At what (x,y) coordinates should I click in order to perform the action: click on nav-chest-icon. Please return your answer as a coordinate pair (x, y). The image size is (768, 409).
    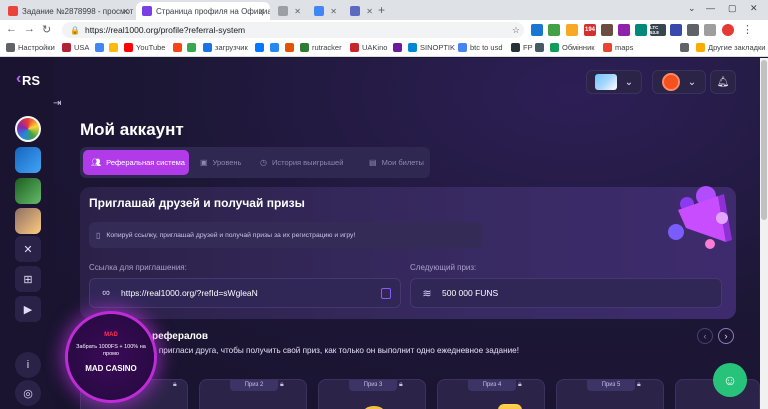
    Looking at the image, I should click on (28, 221).